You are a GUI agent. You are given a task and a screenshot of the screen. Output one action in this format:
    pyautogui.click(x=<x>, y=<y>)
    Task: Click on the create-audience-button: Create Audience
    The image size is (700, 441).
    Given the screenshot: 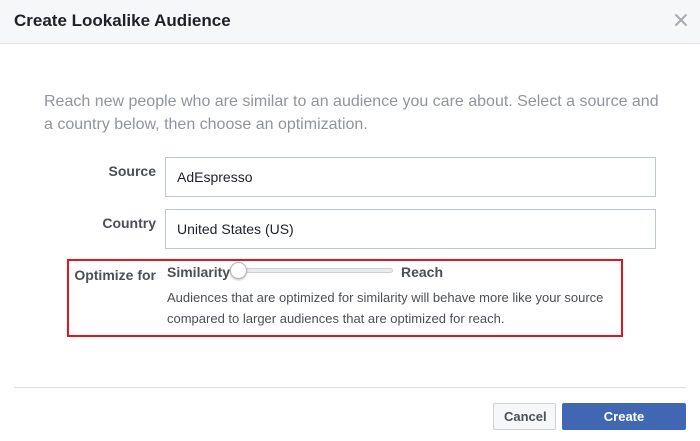 What is the action you would take?
    pyautogui.click(x=624, y=422)
    